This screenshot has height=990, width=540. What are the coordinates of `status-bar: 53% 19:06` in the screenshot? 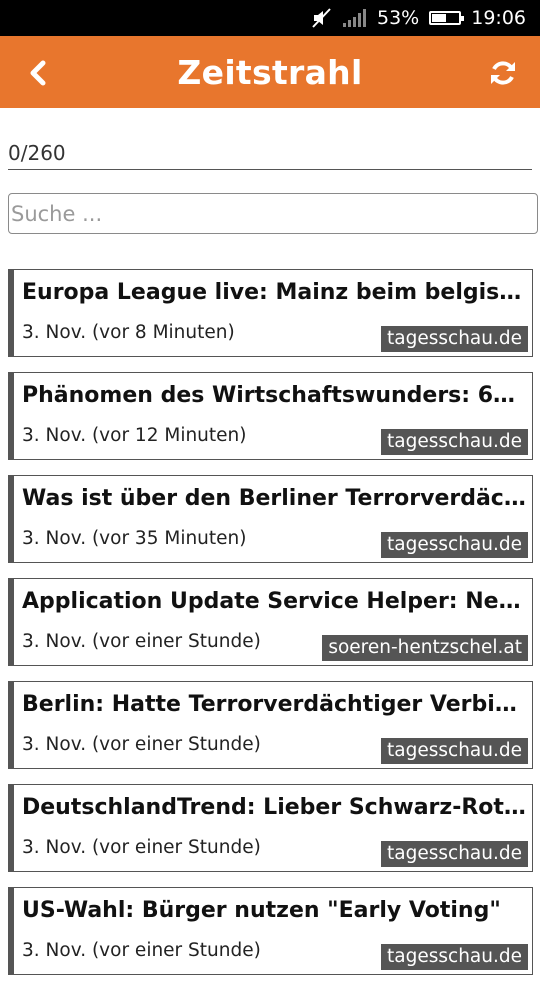 It's located at (270, 18).